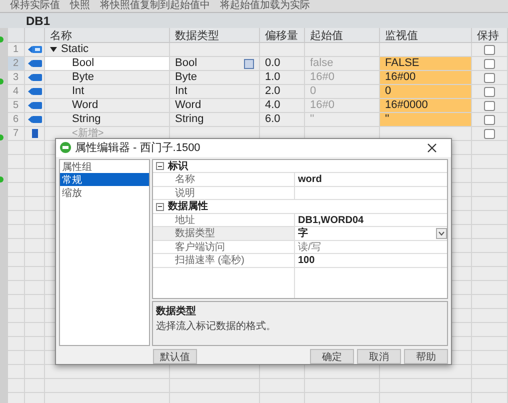  What do you see at coordinates (371, 233) in the screenshot?
I see `dropdown-field: 字` at bounding box center [371, 233].